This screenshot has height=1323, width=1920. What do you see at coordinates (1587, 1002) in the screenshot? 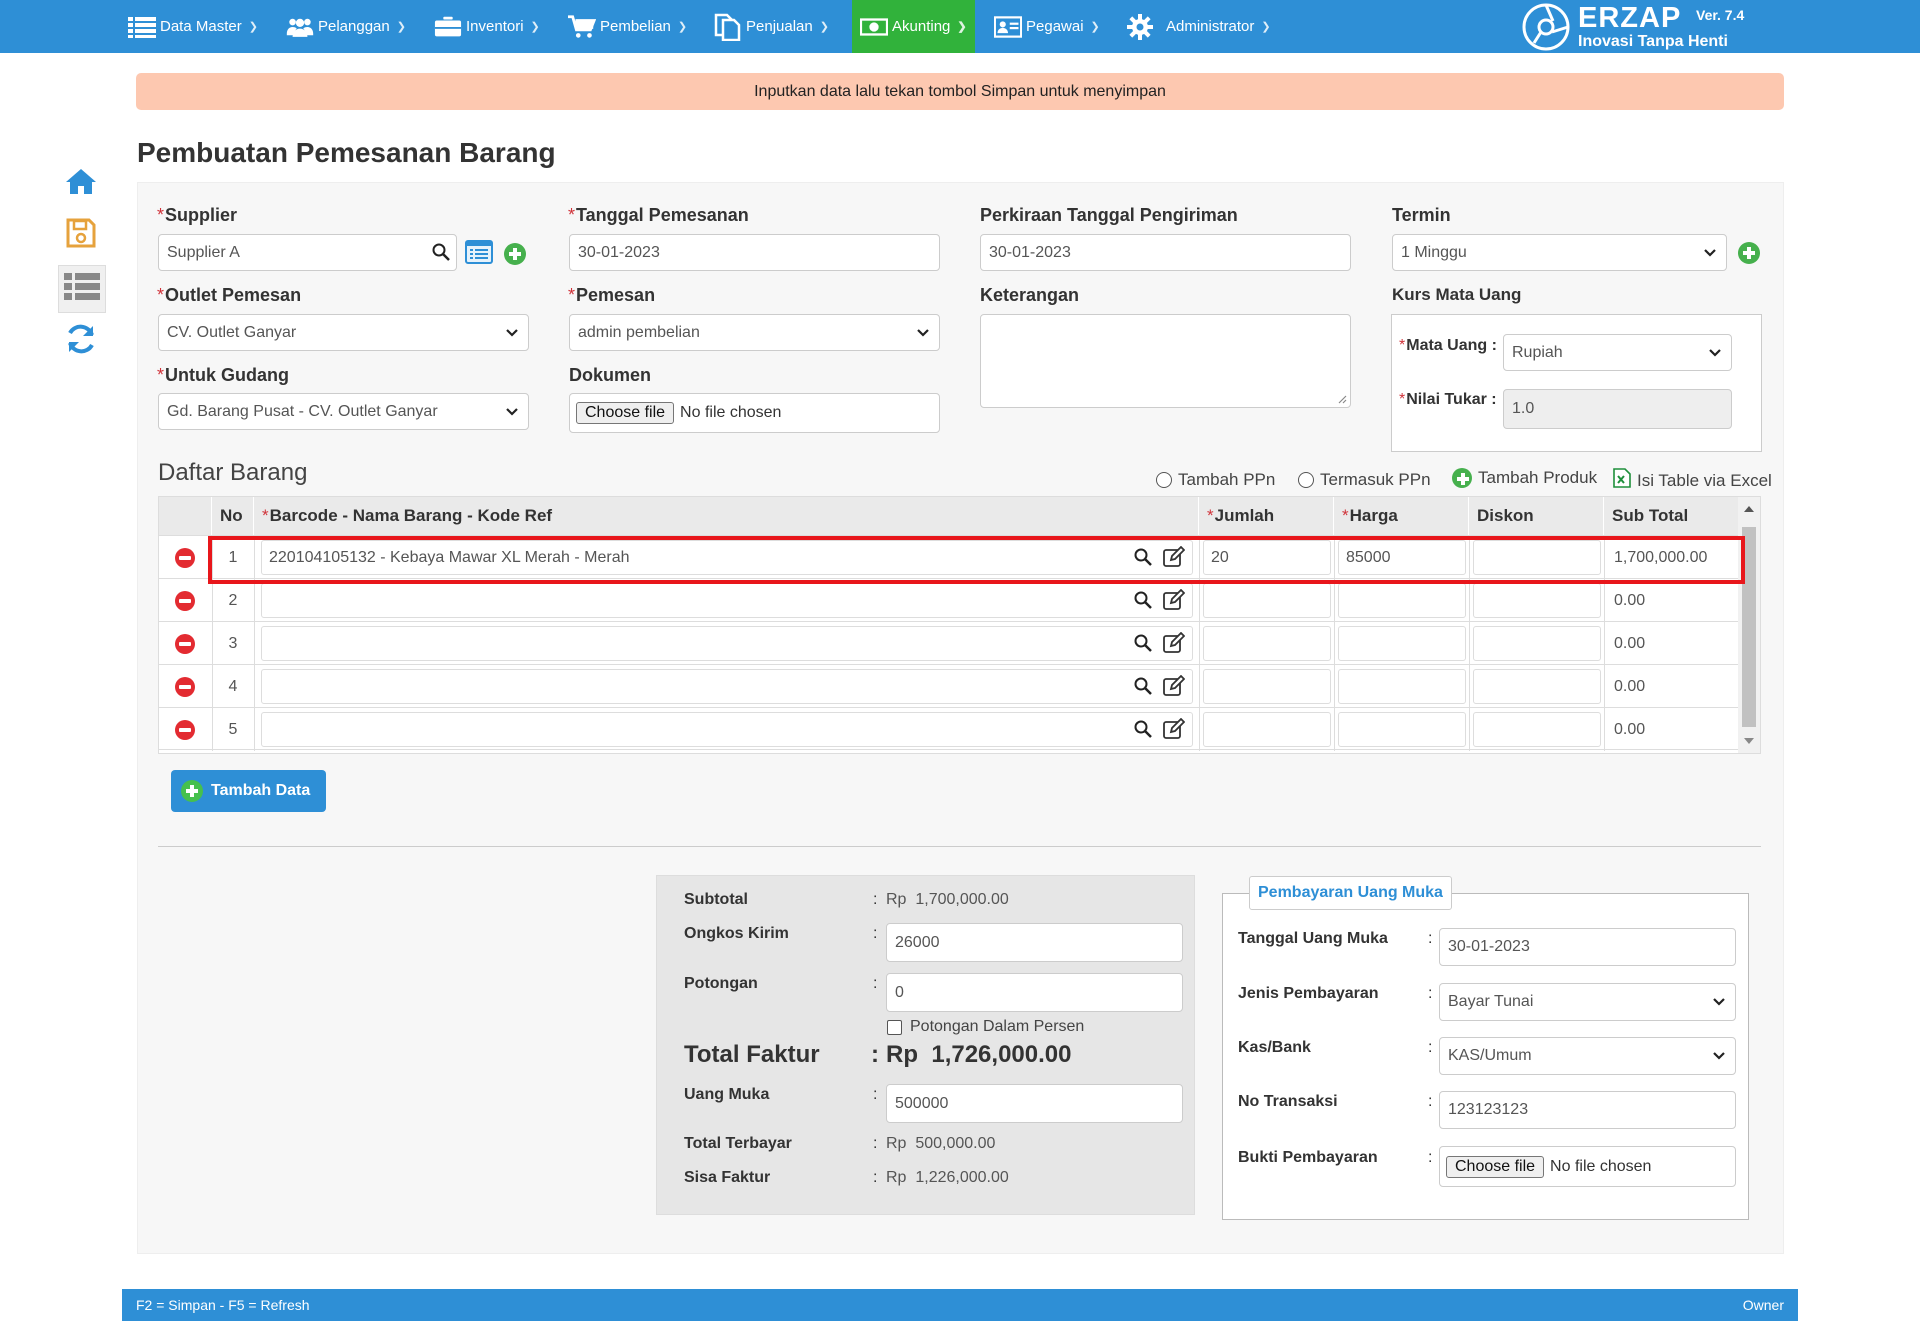
I see `jenis-pembayaran-select: Bayar Tunai` at bounding box center [1587, 1002].